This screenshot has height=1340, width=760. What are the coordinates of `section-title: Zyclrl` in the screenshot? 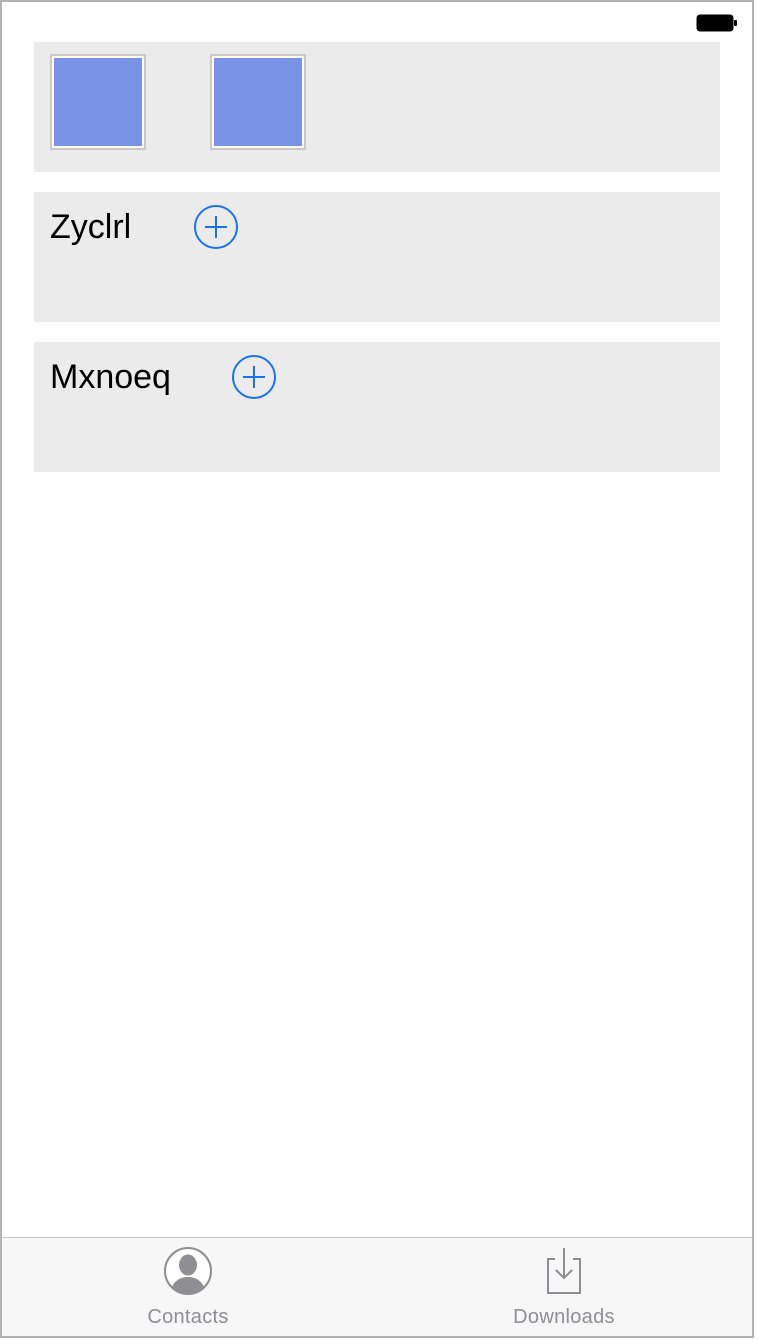 It's located at (91, 227).